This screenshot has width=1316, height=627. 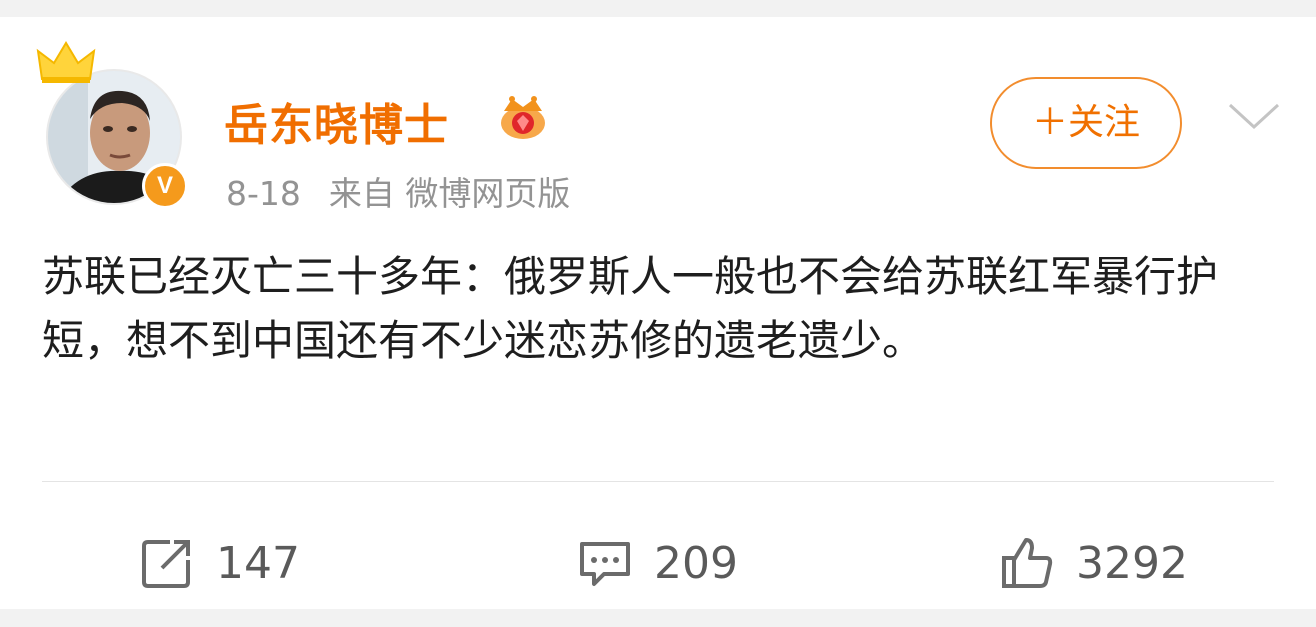 I want to click on post-meta: 8-18 来自 微博网页版, so click(x=412, y=191).